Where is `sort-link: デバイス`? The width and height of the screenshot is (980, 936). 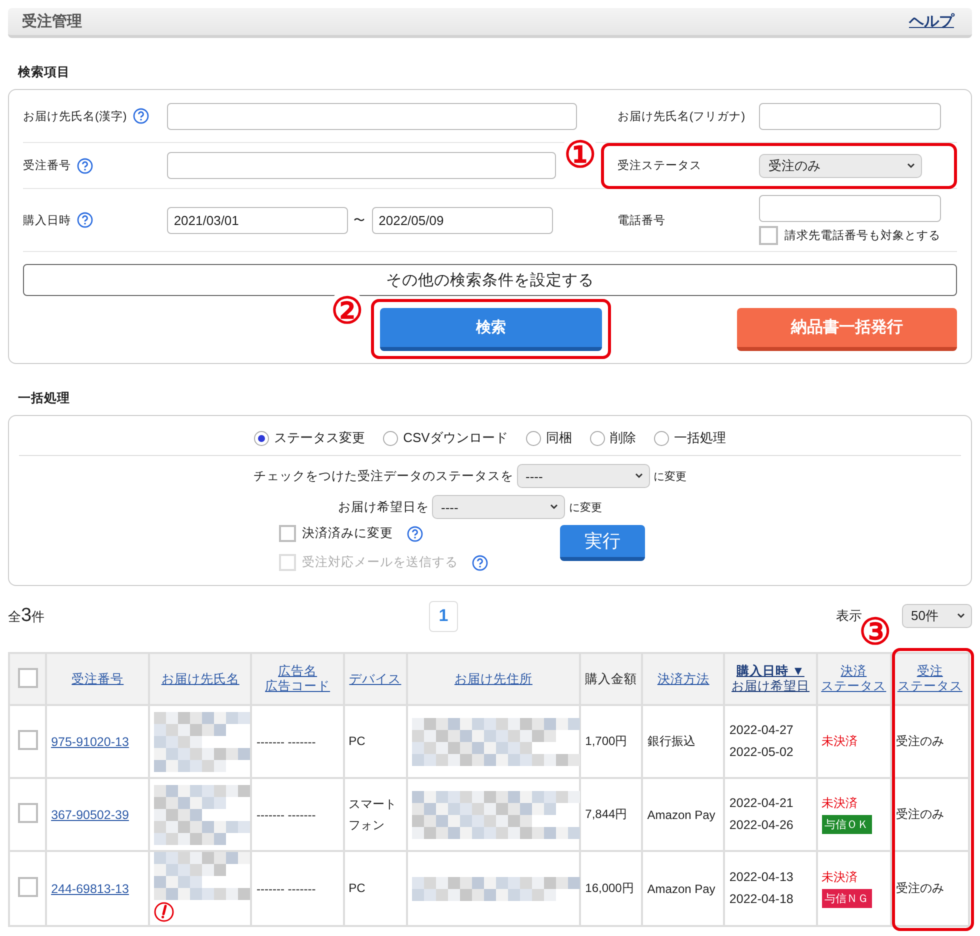
sort-link: デバイス is located at coordinates (375, 679).